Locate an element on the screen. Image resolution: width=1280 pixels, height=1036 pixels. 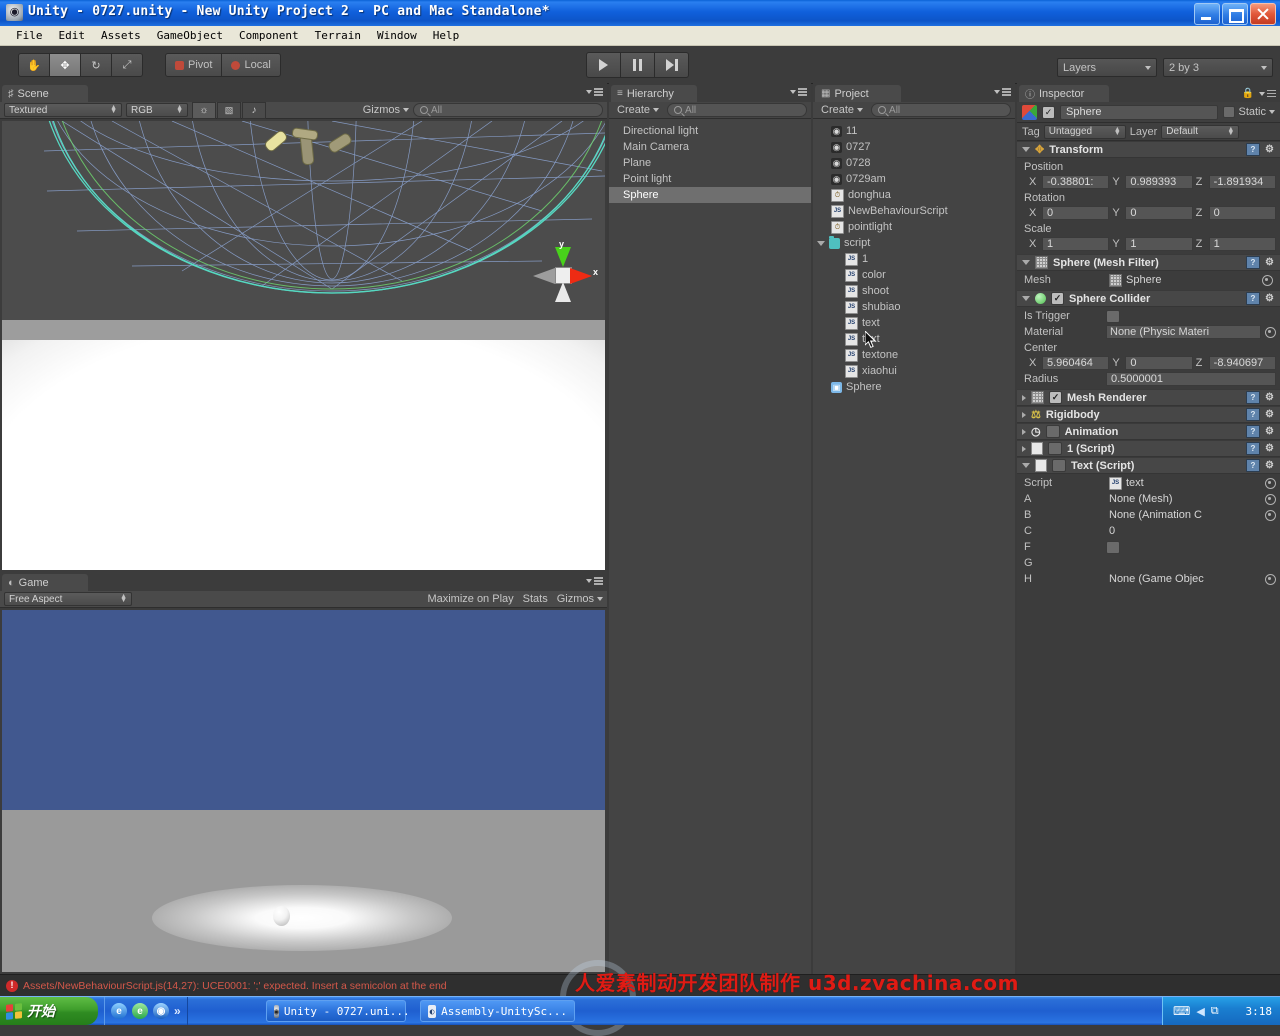
pause-button is located at coordinates (638, 65).